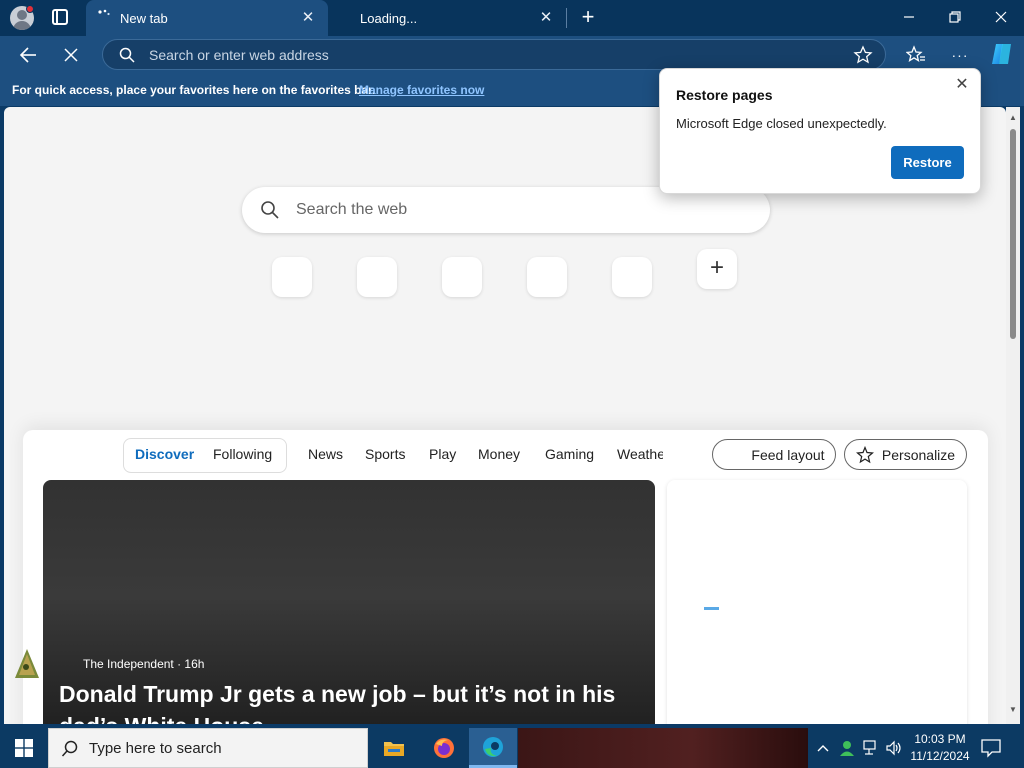 This screenshot has width=1024, height=768. What do you see at coordinates (927, 162) in the screenshot?
I see `restore-button: Restore` at bounding box center [927, 162].